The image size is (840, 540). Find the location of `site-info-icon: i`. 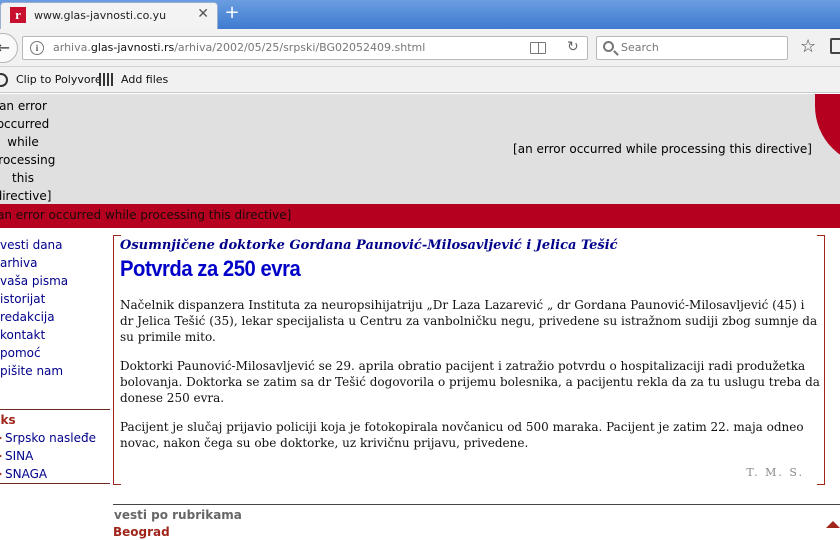

site-info-icon: i is located at coordinates (37, 48).